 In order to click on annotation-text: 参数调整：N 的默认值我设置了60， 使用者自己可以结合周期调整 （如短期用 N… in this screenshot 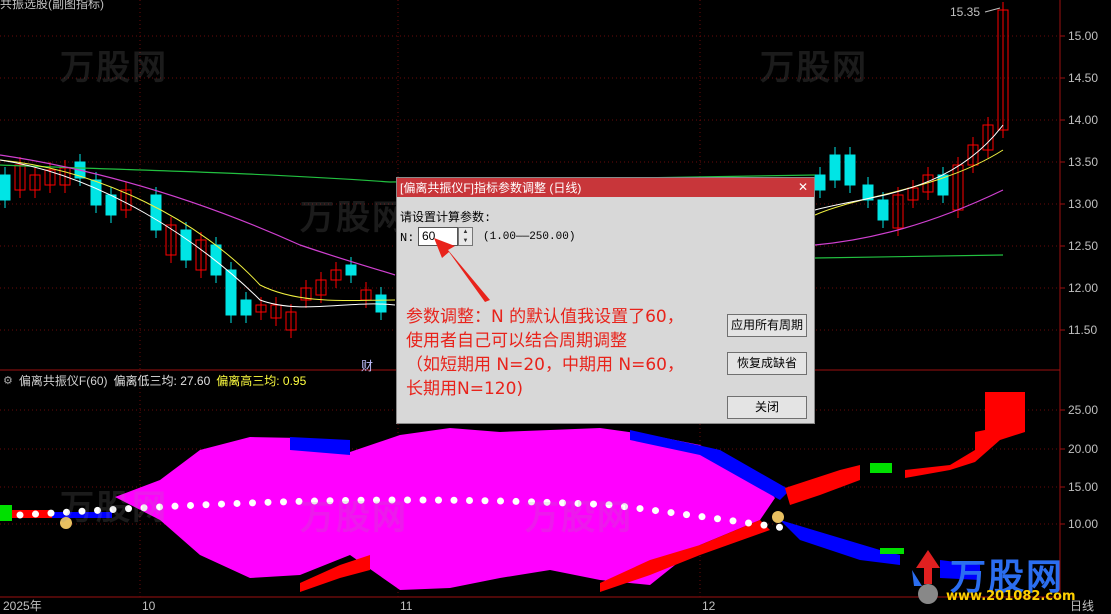, I will do `click(566, 353)`.